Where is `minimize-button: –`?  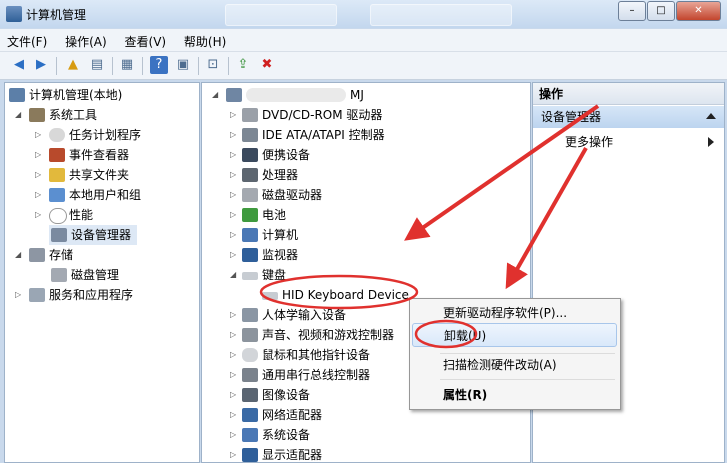
minimize-button: – is located at coordinates (632, 11).